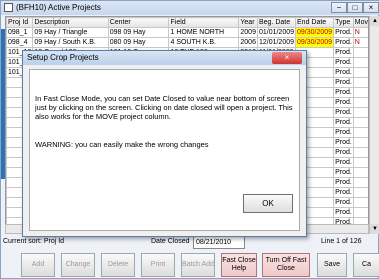 The height and width of the screenshot is (279, 379). What do you see at coordinates (276, 32) in the screenshot?
I see `table-cell: 01/01/2009` at bounding box center [276, 32].